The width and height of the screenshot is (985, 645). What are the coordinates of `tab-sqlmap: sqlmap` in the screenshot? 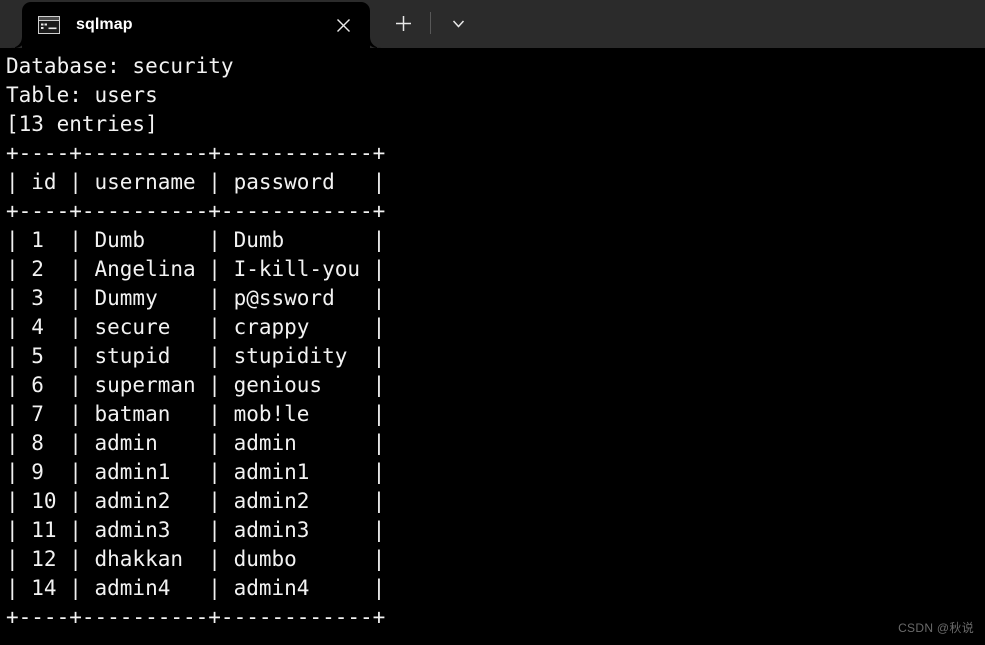 It's located at (196, 25).